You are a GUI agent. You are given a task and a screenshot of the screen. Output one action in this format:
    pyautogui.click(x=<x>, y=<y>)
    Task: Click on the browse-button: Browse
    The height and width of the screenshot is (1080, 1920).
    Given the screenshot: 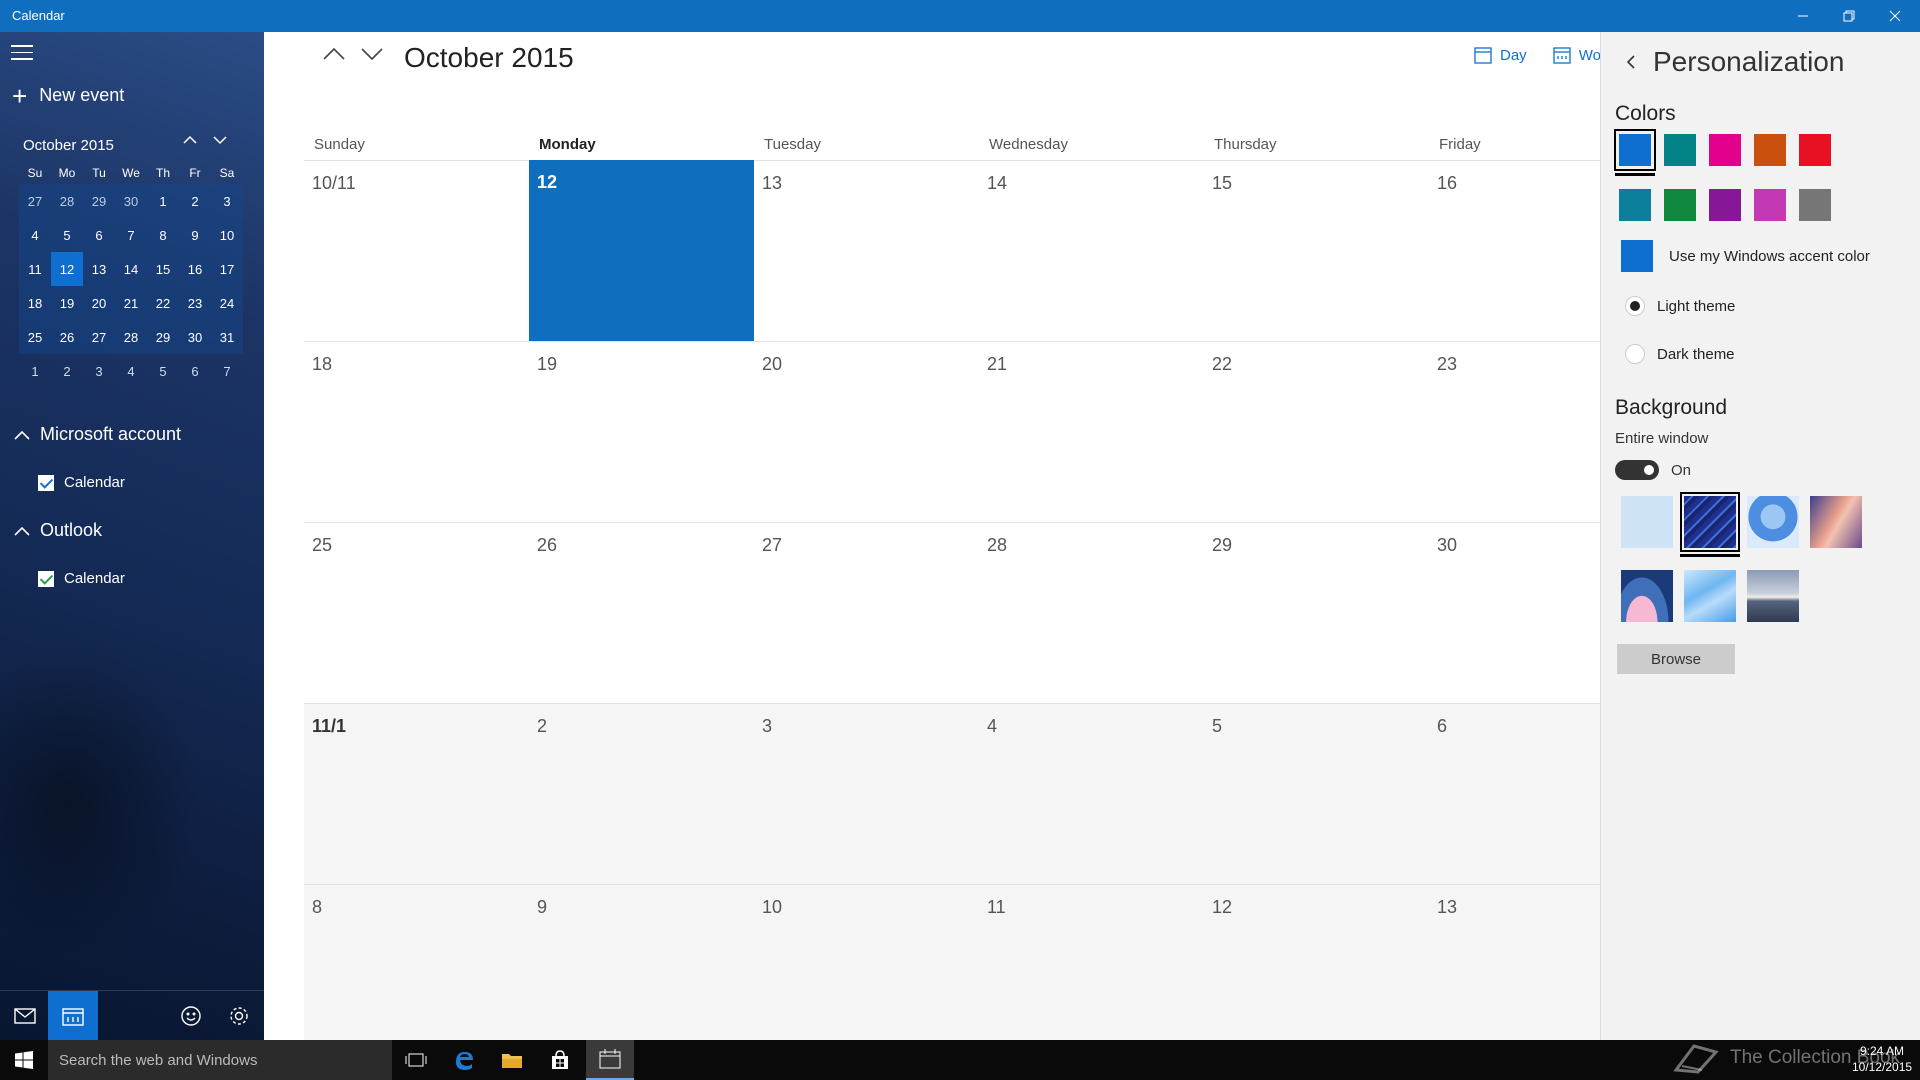 What is the action you would take?
    pyautogui.click(x=1676, y=659)
    